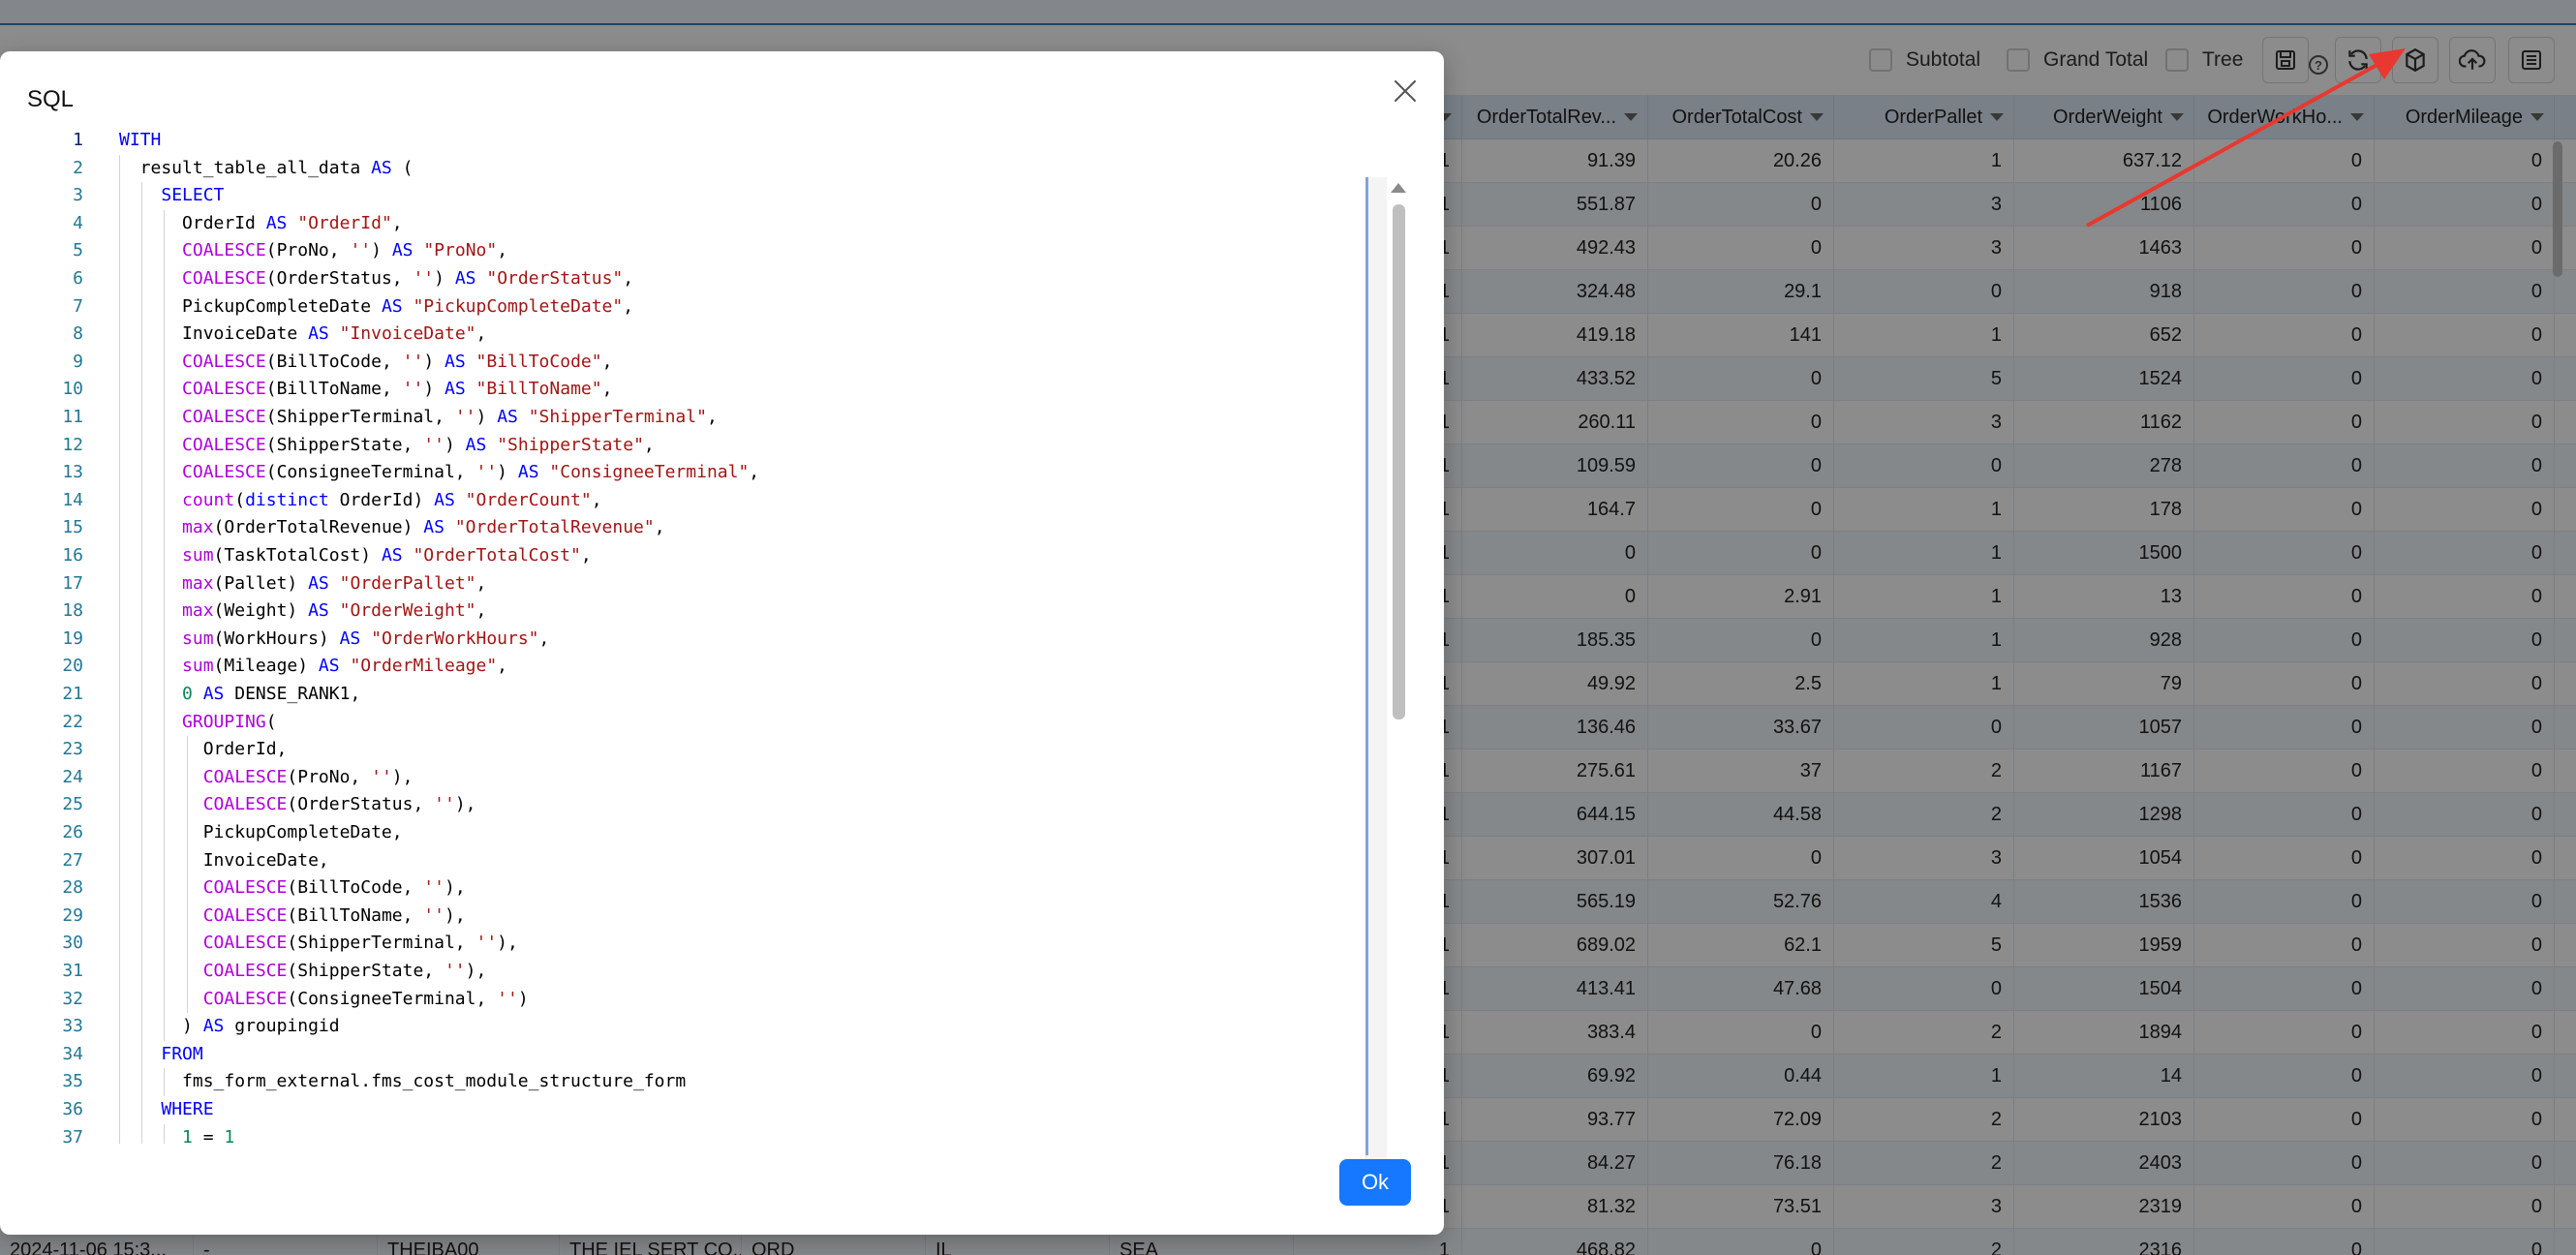 The height and width of the screenshot is (1255, 2576). I want to click on line-number: 29, so click(72, 915).